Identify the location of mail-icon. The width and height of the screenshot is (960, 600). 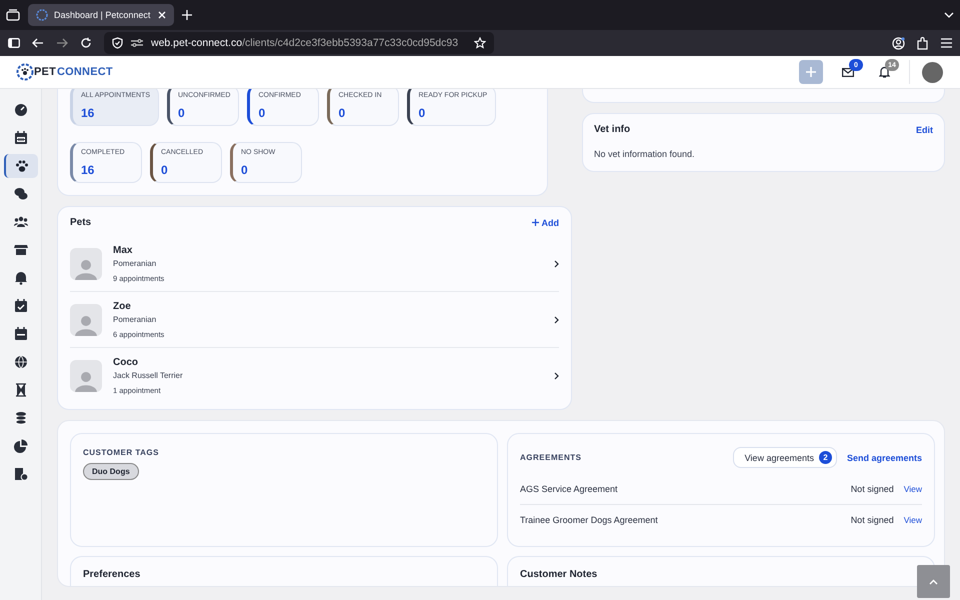
(848, 72).